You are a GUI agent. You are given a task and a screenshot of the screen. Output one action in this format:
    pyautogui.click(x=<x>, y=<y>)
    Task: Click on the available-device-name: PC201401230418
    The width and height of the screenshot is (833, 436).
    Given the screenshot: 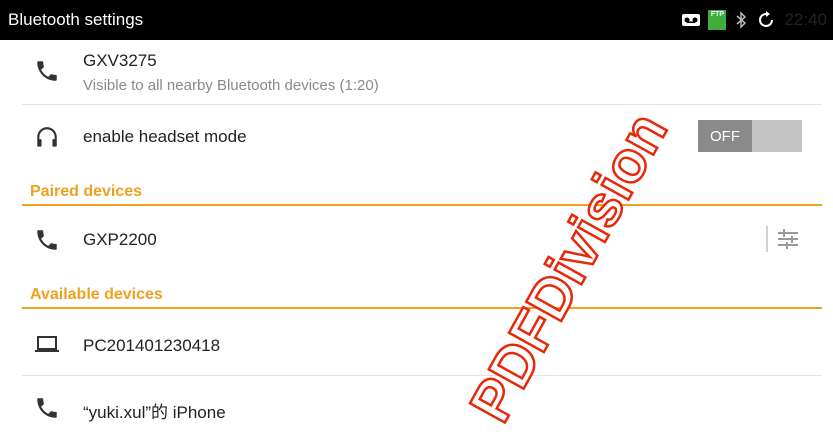 What is the action you would take?
    pyautogui.click(x=152, y=345)
    